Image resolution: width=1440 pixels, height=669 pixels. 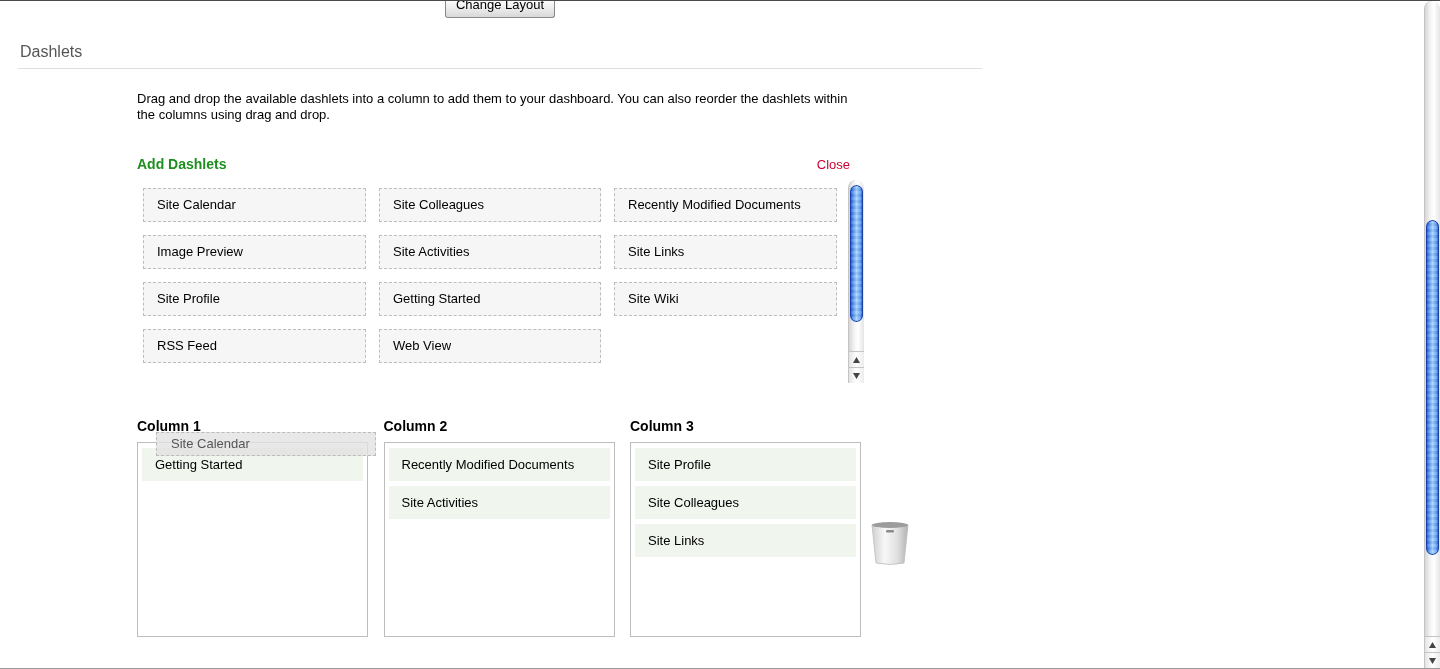 What do you see at coordinates (493, 107) in the screenshot?
I see `instructions-text: Drag and drop the available dashlets into a column to add them to your dashboard. You can also reorder the dashlets within the columns using drag and drop.` at bounding box center [493, 107].